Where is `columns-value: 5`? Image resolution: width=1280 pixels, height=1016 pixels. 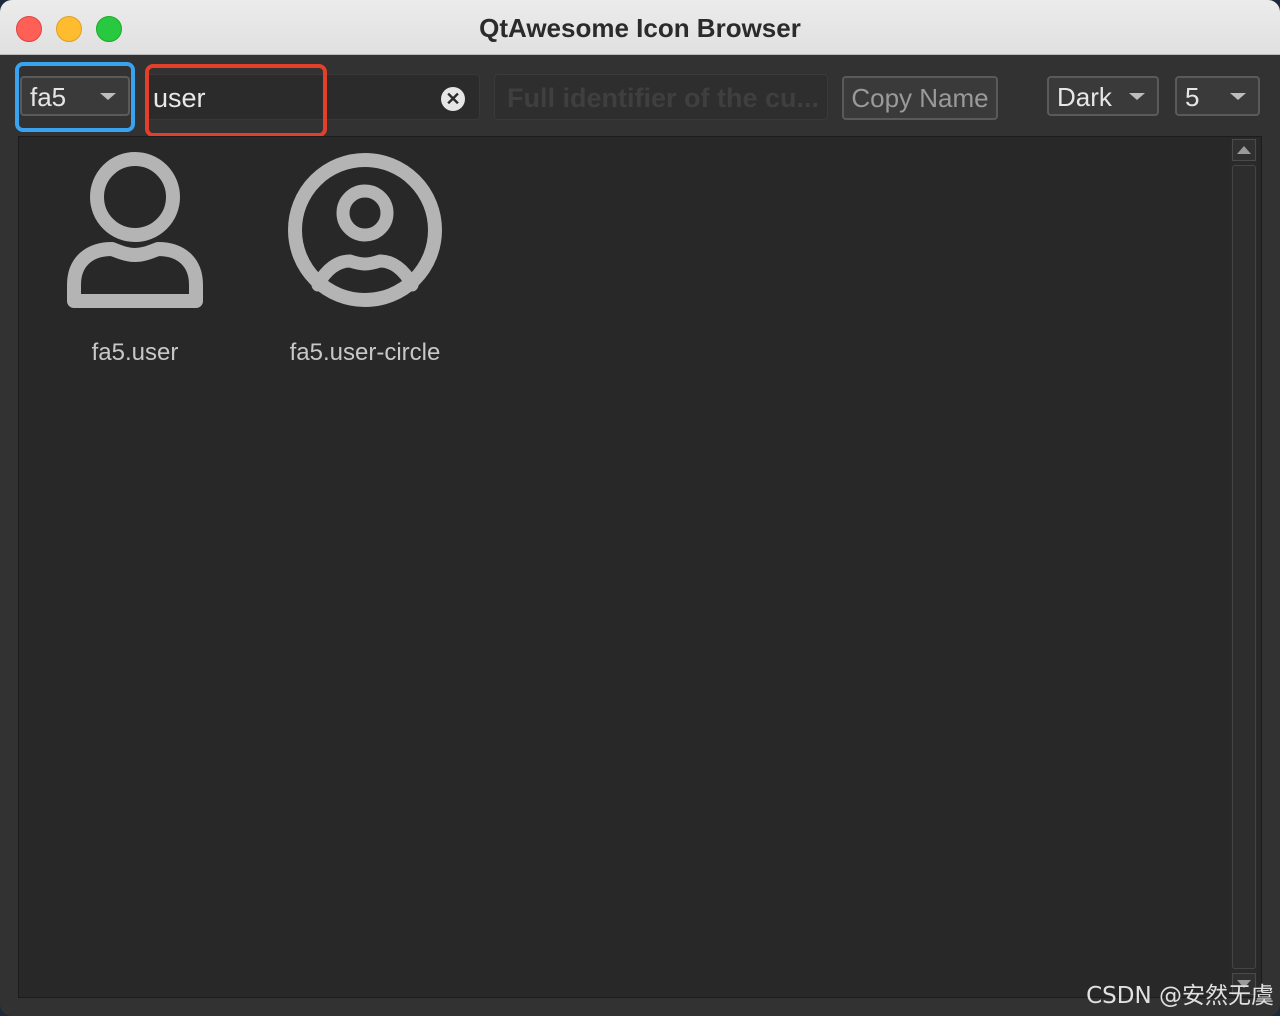
columns-value: 5 is located at coordinates (1192, 97).